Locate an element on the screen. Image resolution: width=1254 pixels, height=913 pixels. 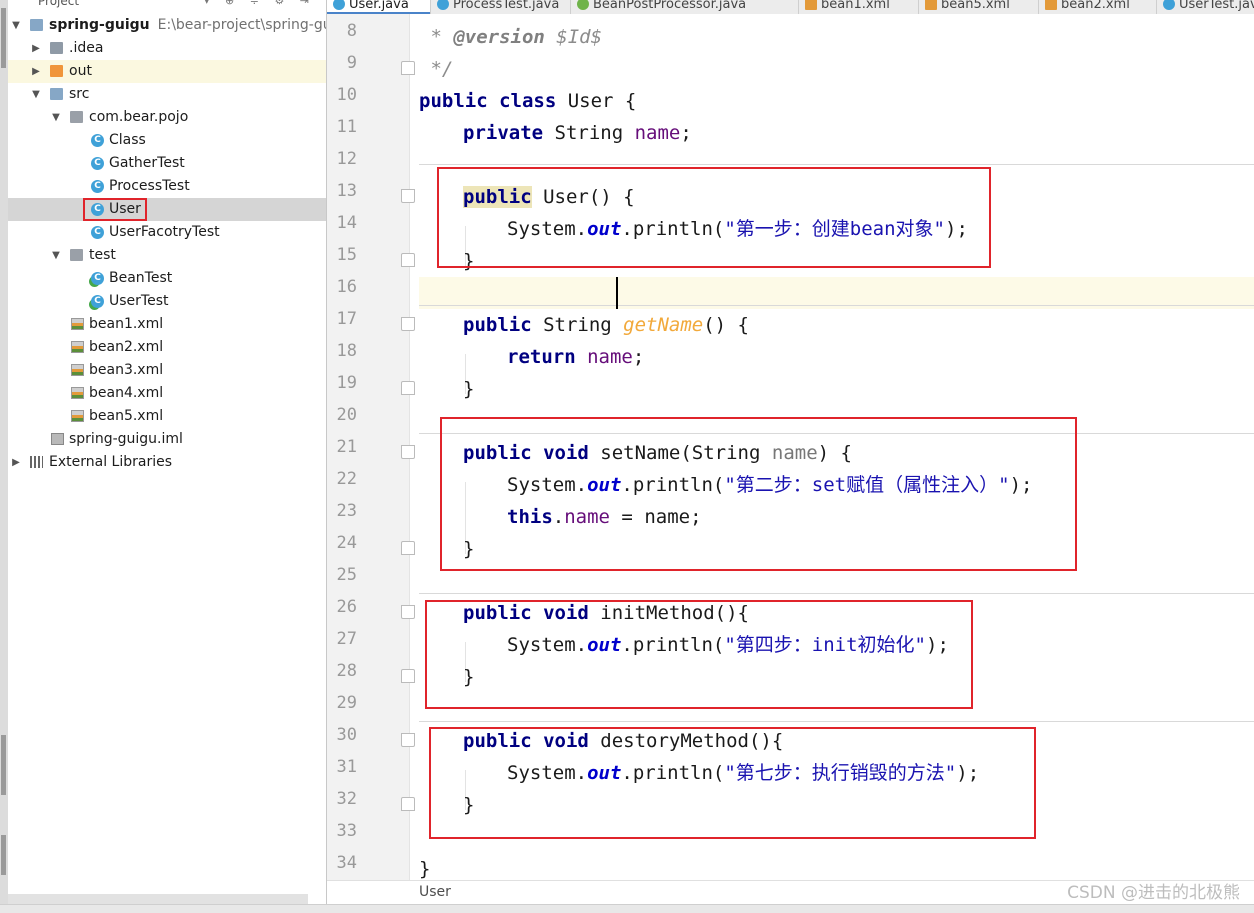
line-number: 31 is located at coordinates (346, 767).